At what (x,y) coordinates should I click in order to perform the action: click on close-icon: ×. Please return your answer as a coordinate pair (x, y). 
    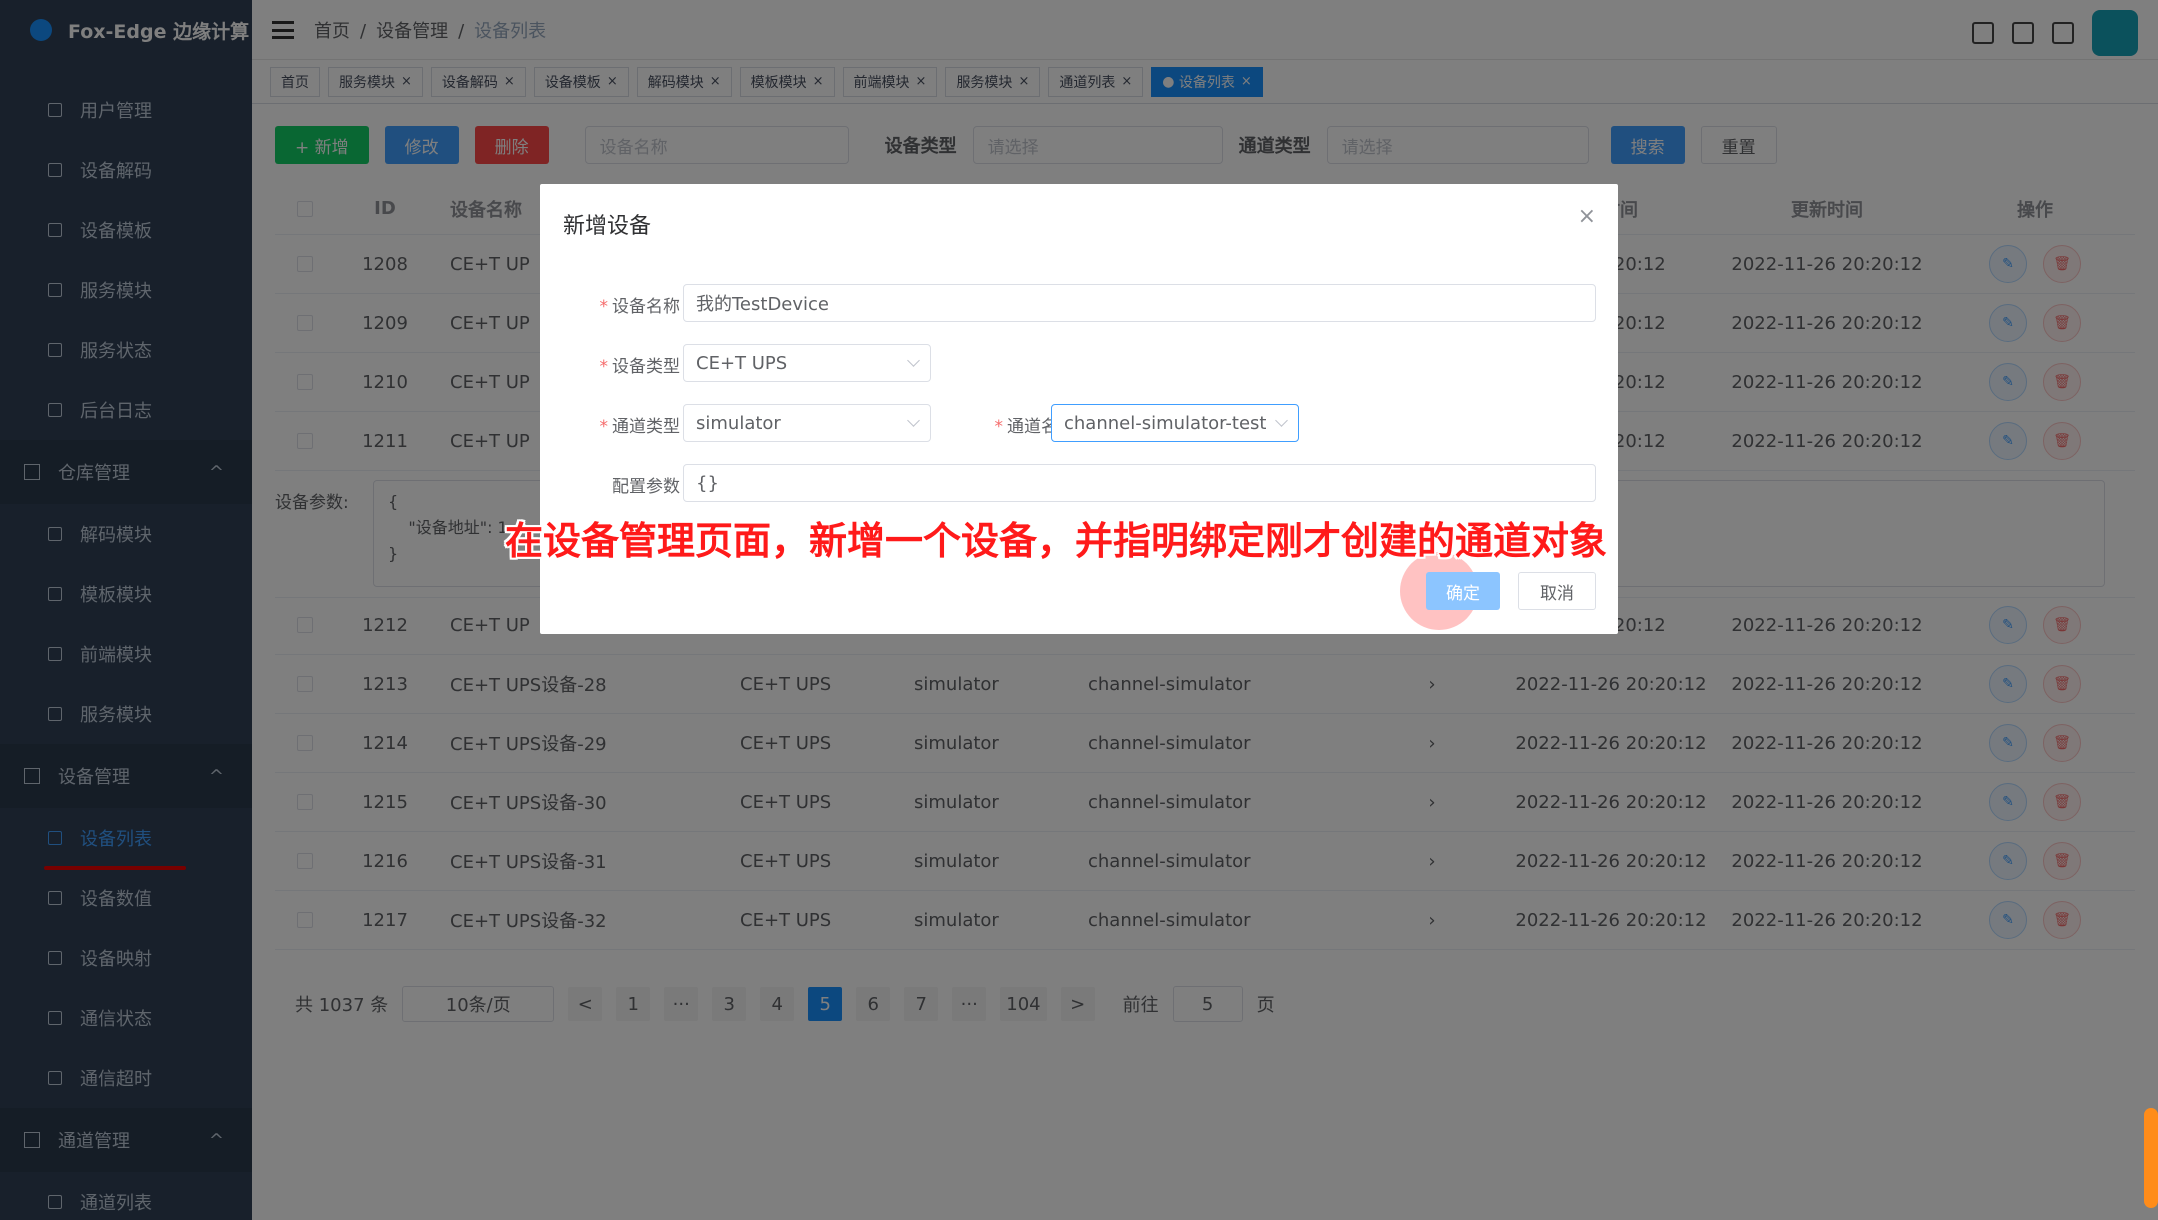
    Looking at the image, I should click on (1587, 216).